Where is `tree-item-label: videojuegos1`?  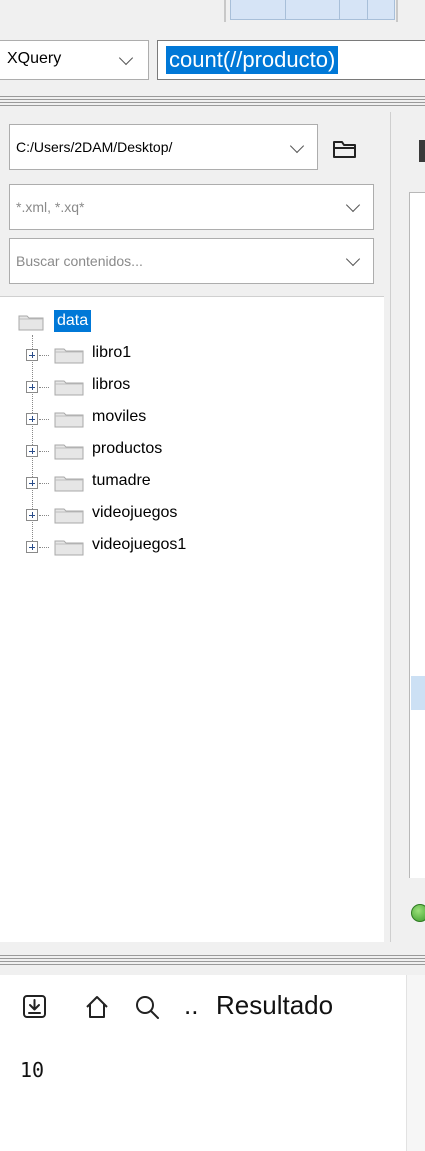 tree-item-label: videojuegos1 is located at coordinates (139, 544).